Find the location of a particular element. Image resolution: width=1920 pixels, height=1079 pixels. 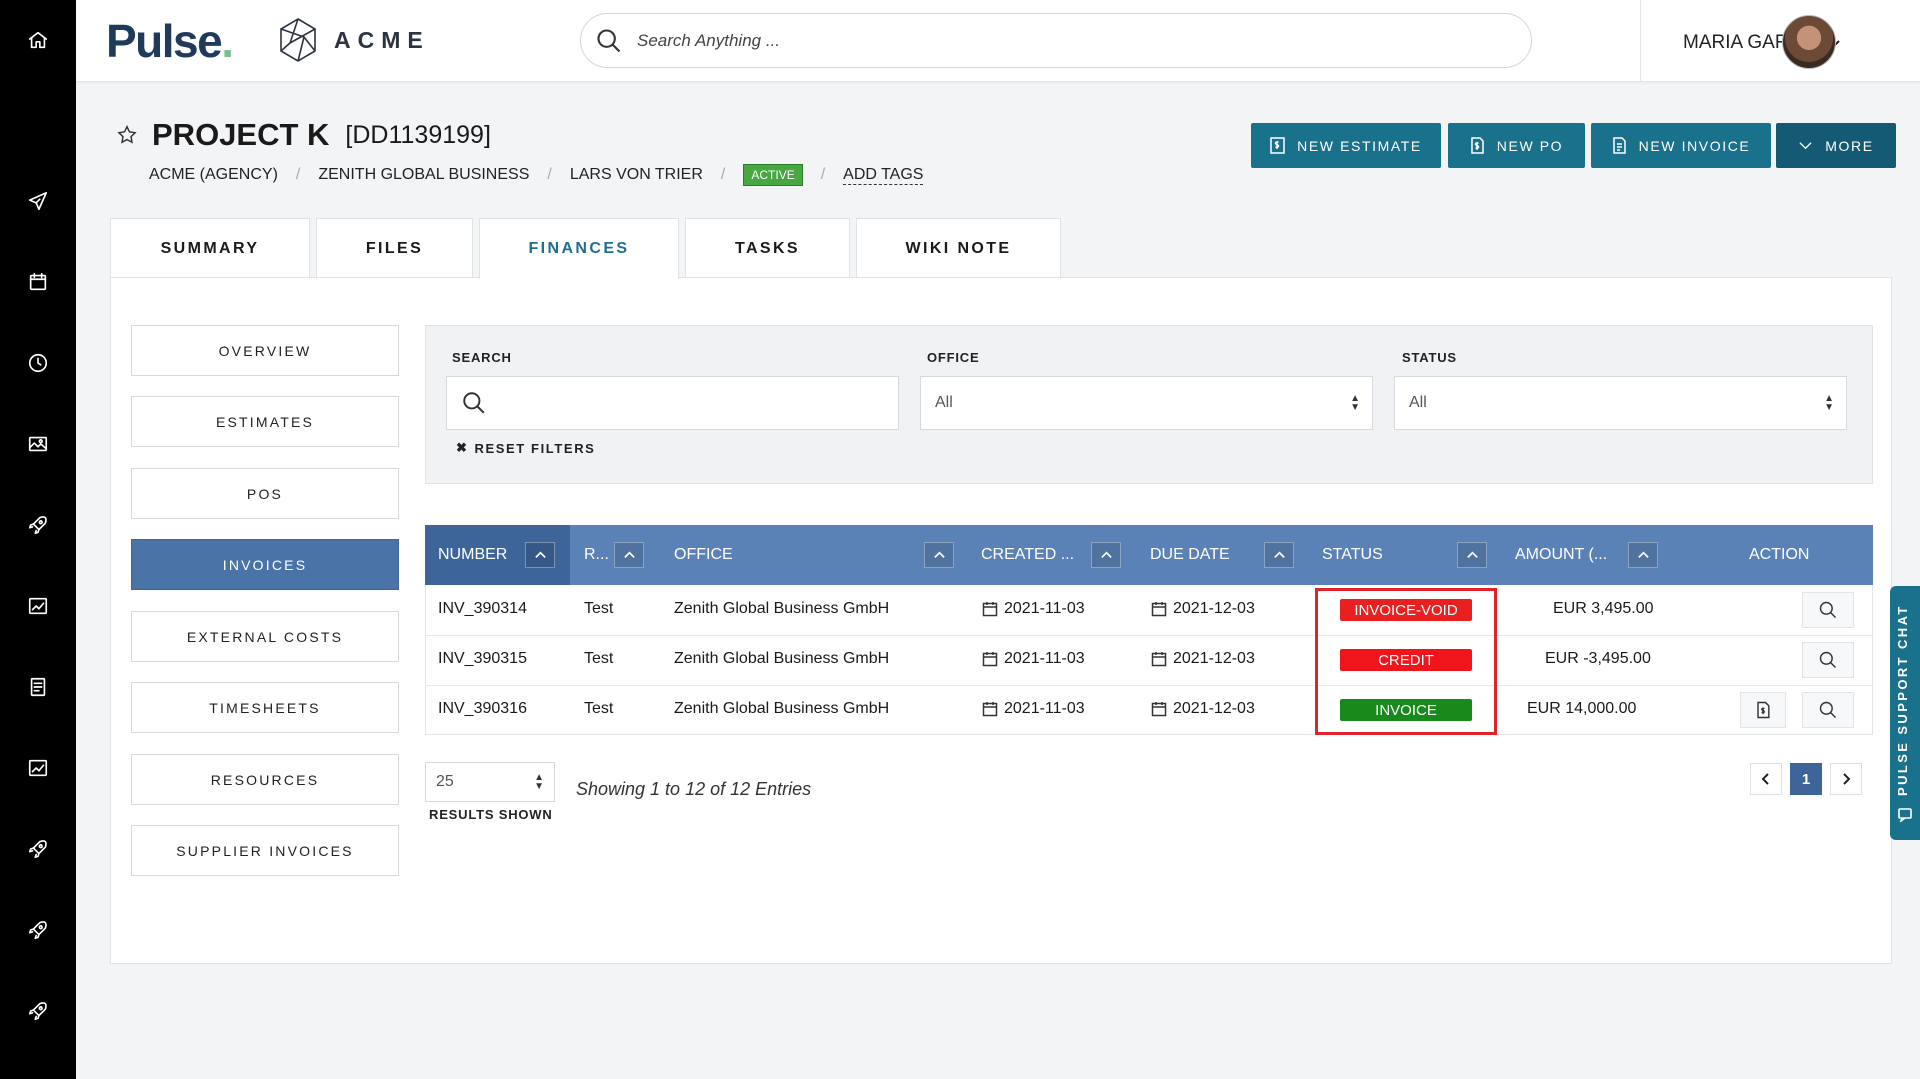

cell-number: INV_390316 is located at coordinates (482, 709).